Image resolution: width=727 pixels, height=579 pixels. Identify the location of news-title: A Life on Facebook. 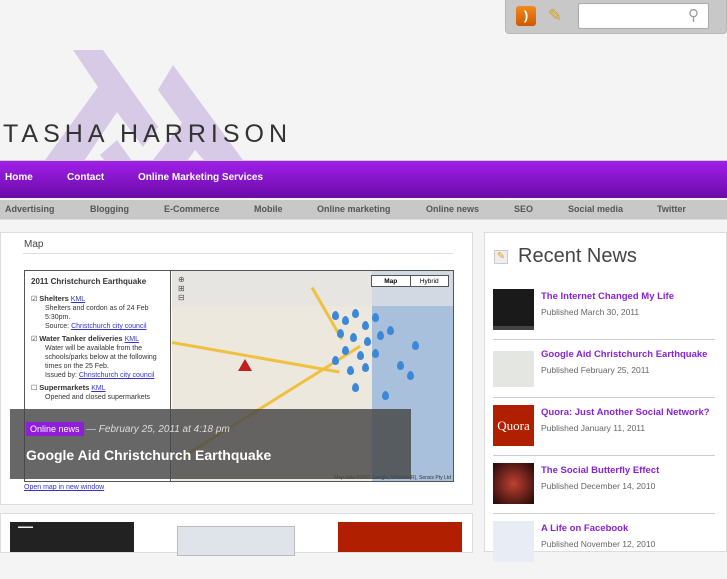
(584, 528).